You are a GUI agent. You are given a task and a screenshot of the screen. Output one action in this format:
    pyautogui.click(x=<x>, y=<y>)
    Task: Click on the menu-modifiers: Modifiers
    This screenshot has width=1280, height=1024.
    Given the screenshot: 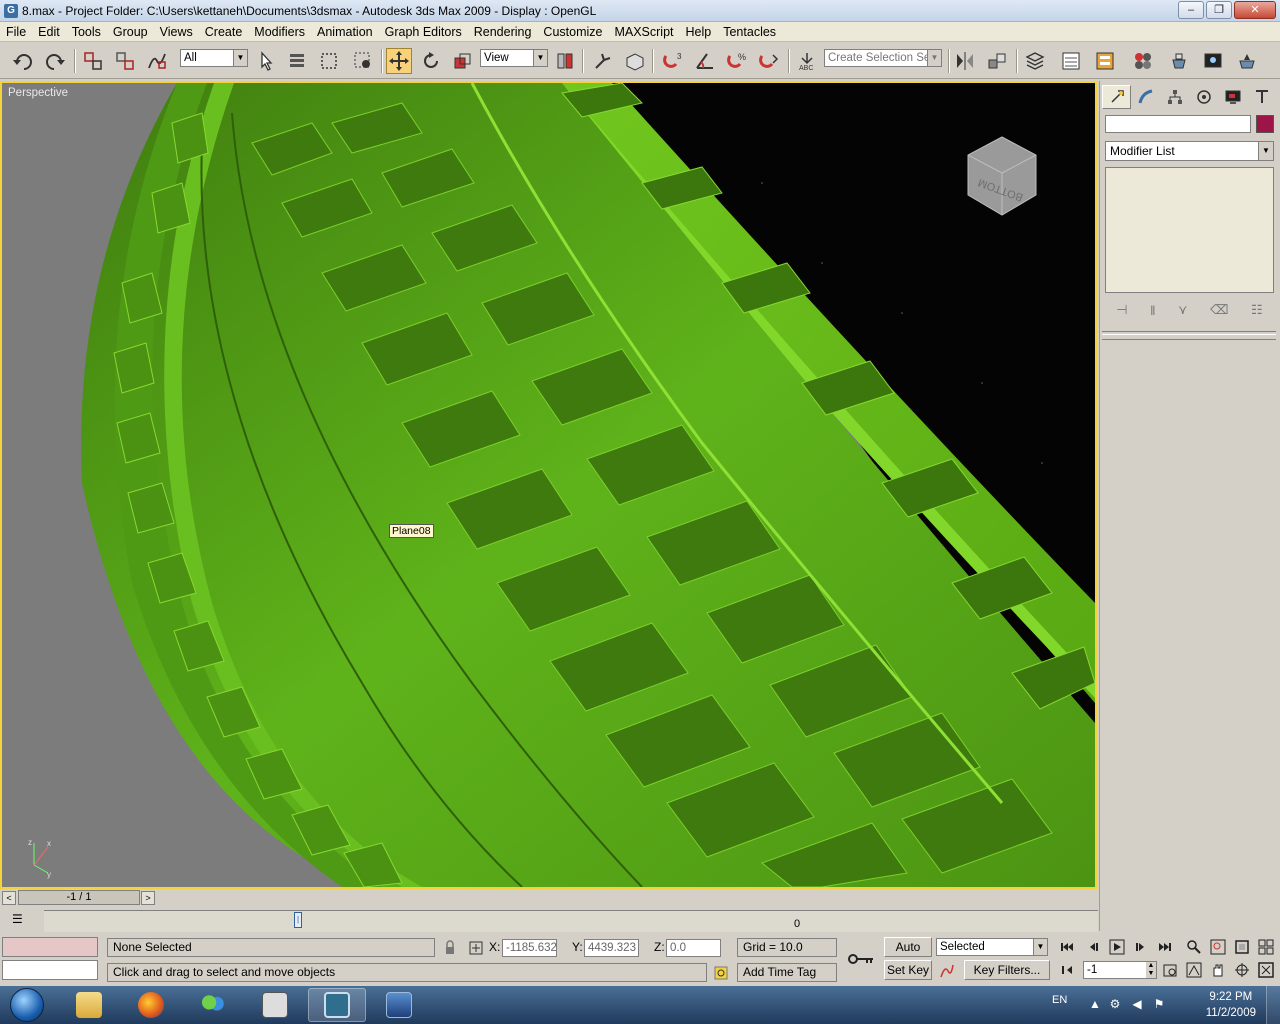 What is the action you would take?
    pyautogui.click(x=279, y=32)
    